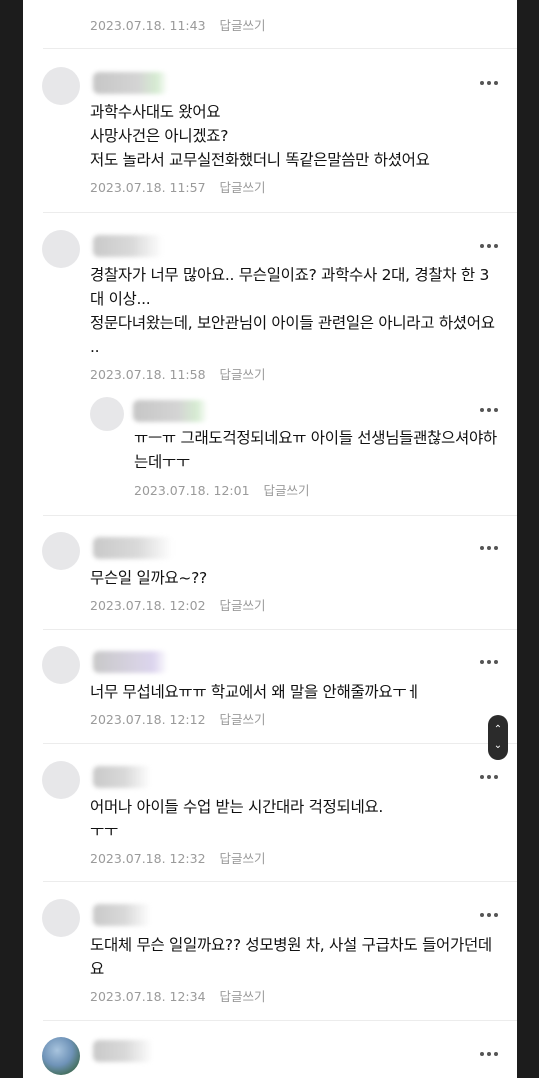  What do you see at coordinates (498, 737) in the screenshot?
I see `scroll-control: ⌃ ⌄` at bounding box center [498, 737].